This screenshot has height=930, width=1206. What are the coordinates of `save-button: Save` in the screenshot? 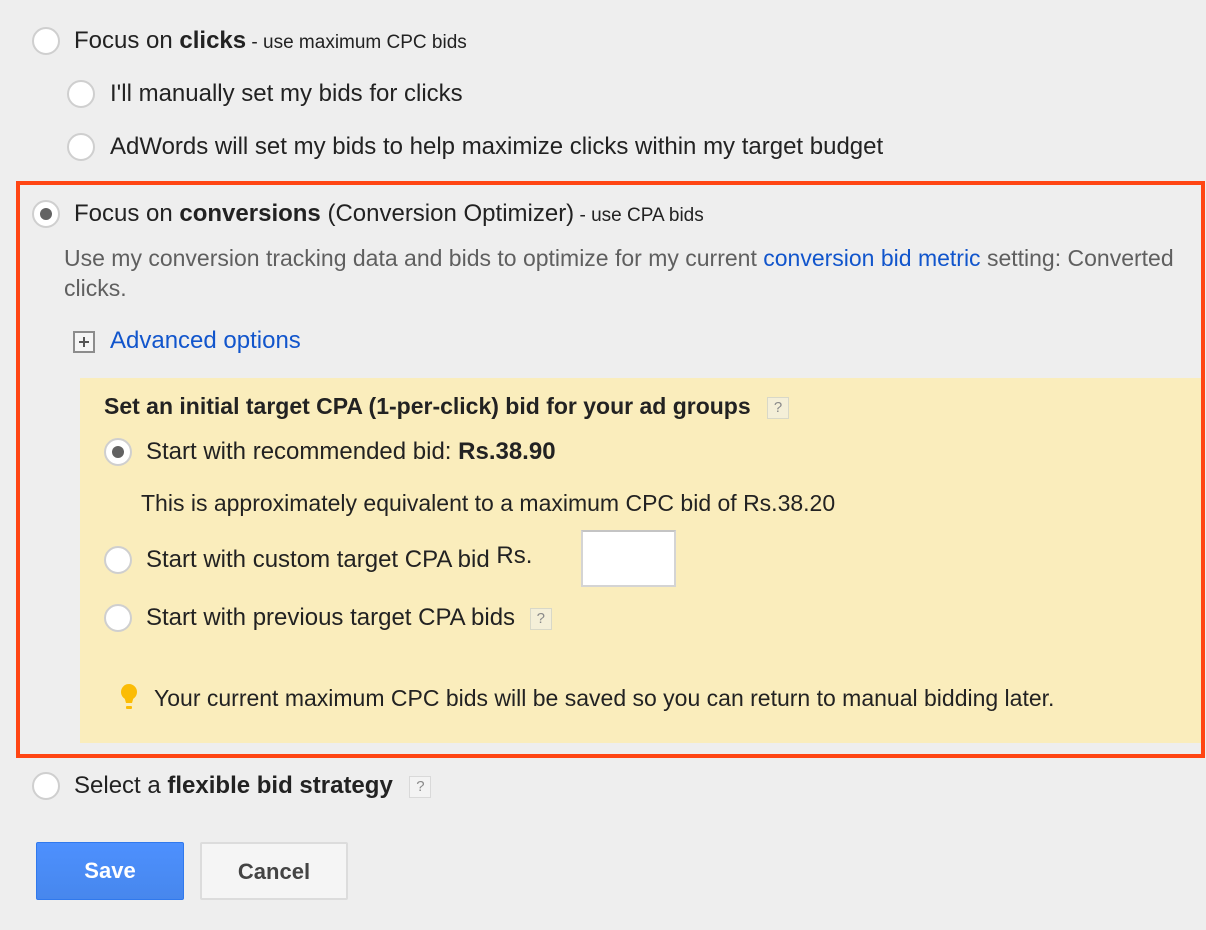 It's located at (110, 871).